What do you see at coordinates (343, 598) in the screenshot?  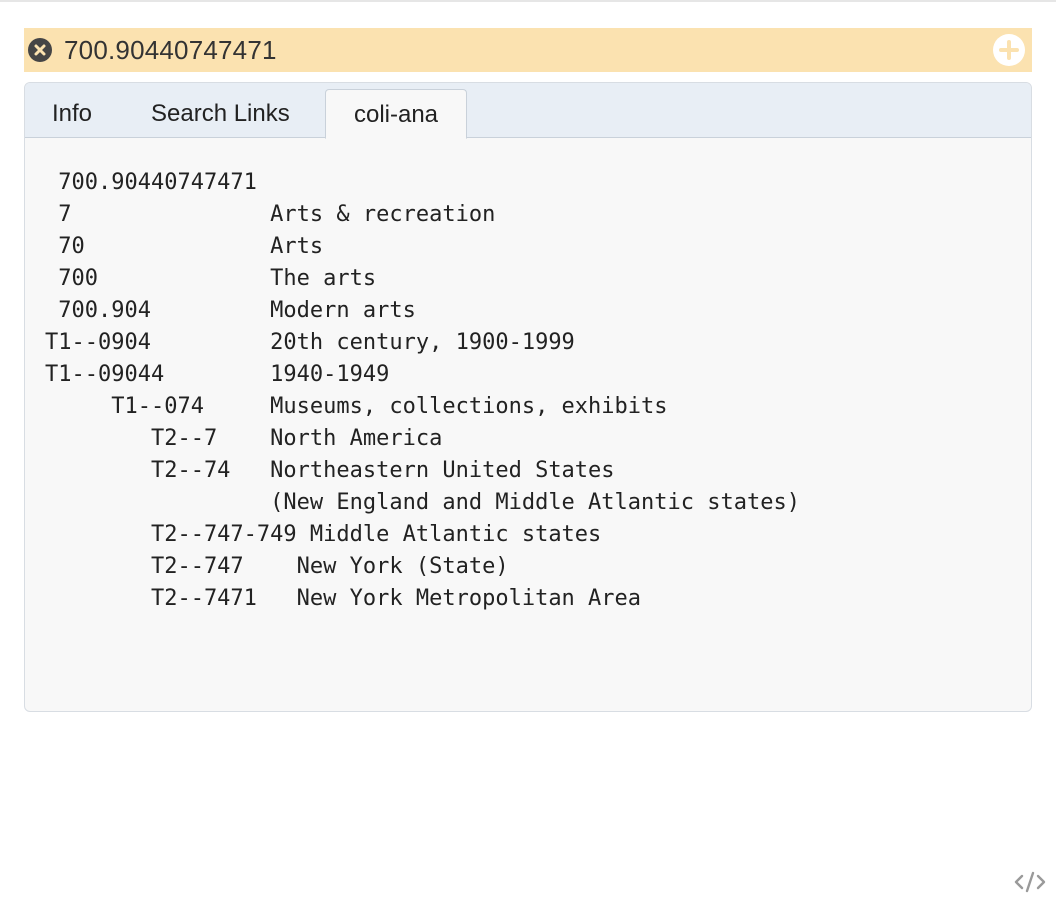 I see `analysis-line: T2--7471 New York Metropolitan Area` at bounding box center [343, 598].